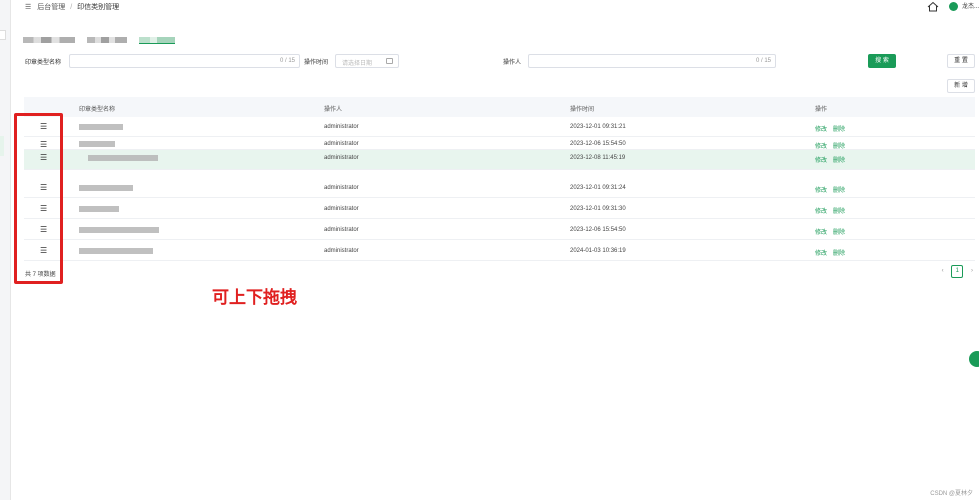  What do you see at coordinates (821, 110) in the screenshot?
I see `header-actions: 操作` at bounding box center [821, 110].